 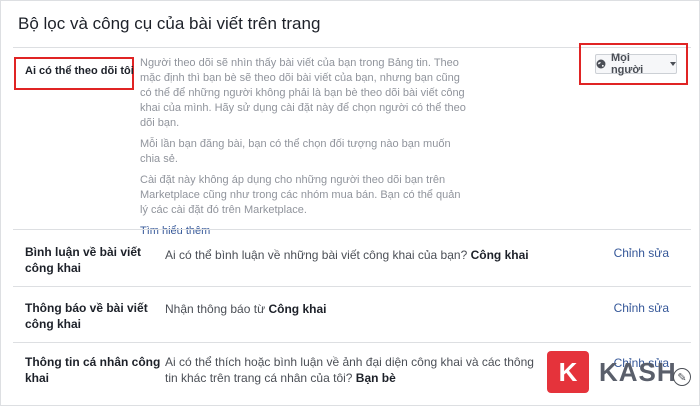 What do you see at coordinates (79, 71) in the screenshot?
I see `followers-label: Ai có thể theo dõi tôi` at bounding box center [79, 71].